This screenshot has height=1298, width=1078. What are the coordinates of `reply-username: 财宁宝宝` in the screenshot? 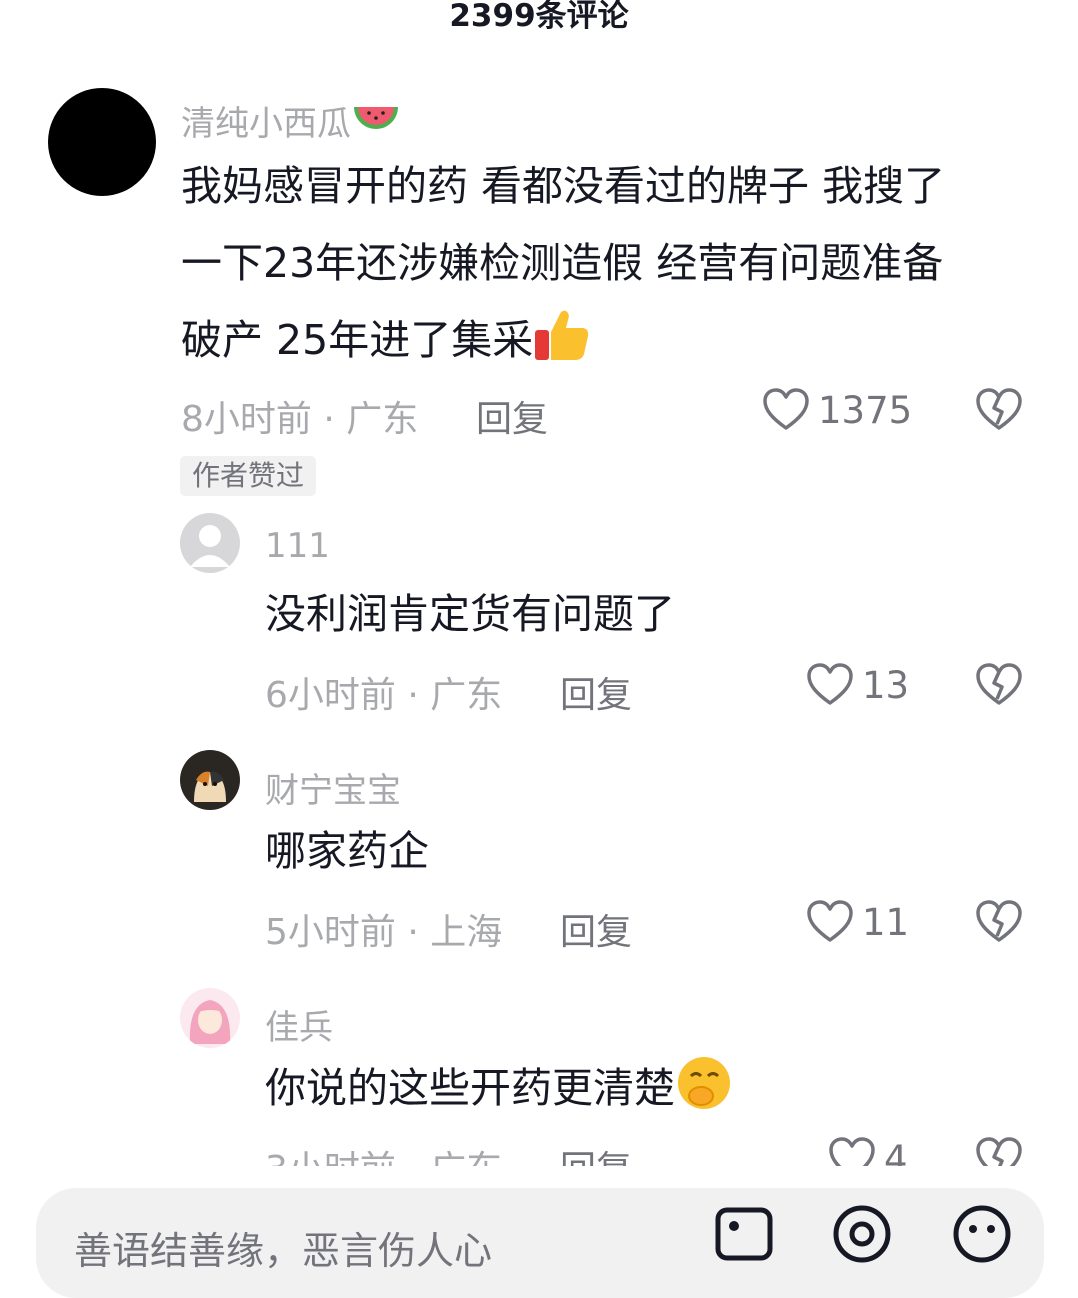 It's located at (333, 787).